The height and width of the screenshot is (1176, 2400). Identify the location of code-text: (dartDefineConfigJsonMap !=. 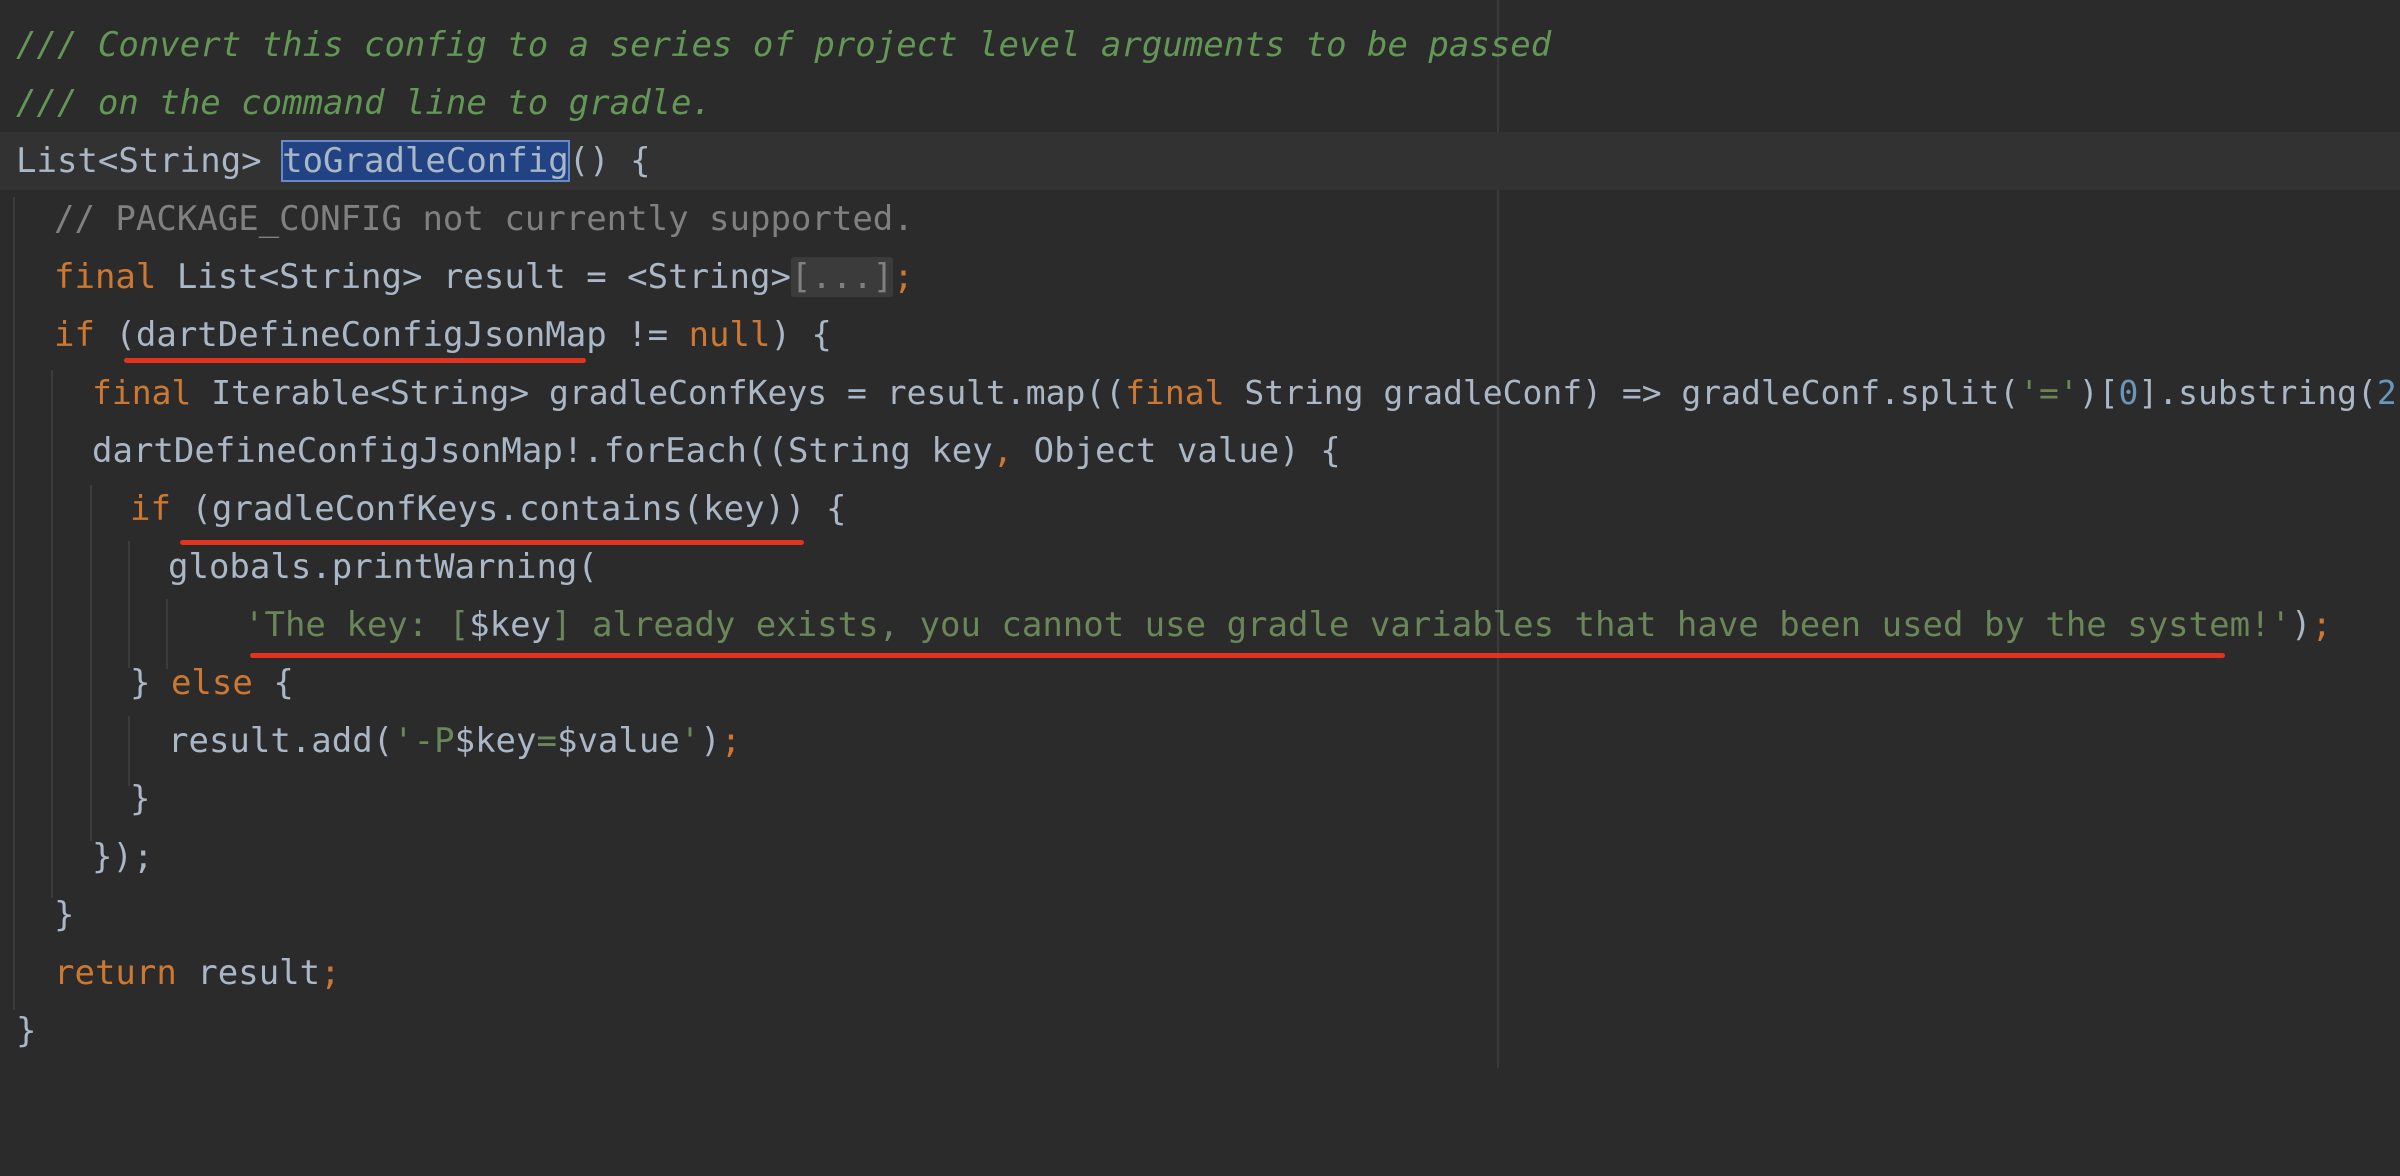
(391, 335).